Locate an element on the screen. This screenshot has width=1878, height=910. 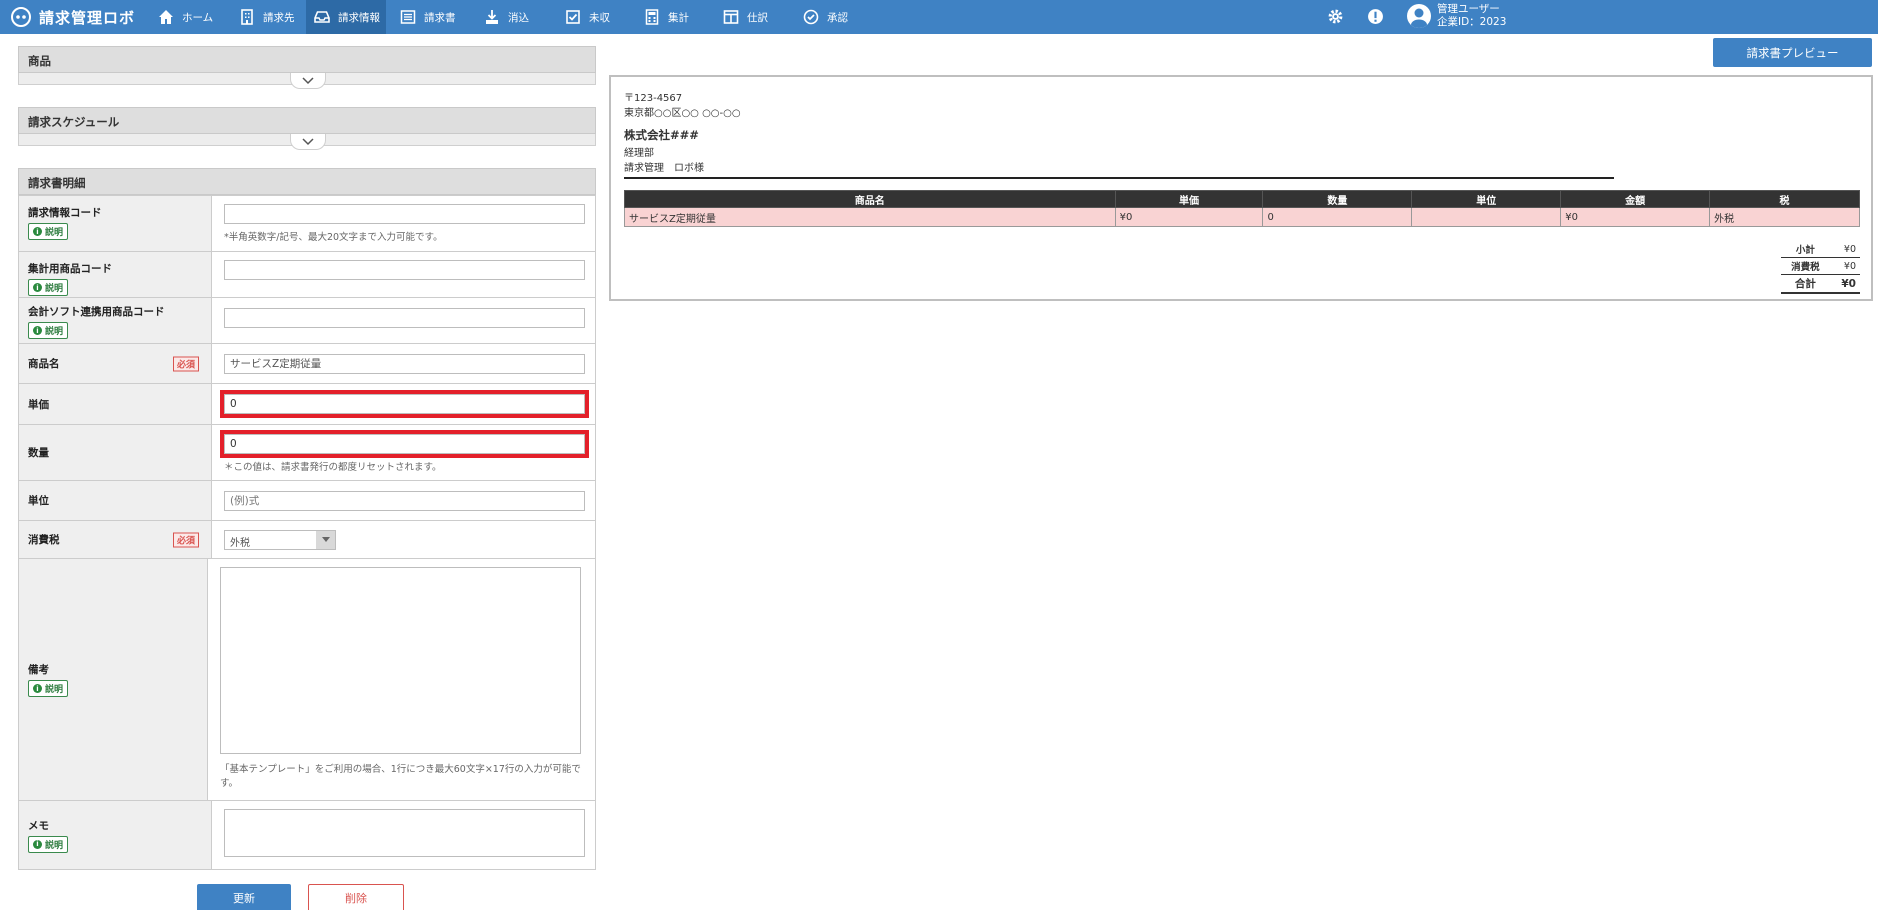
row-memo: メモ i 説明 is located at coordinates (307, 834).